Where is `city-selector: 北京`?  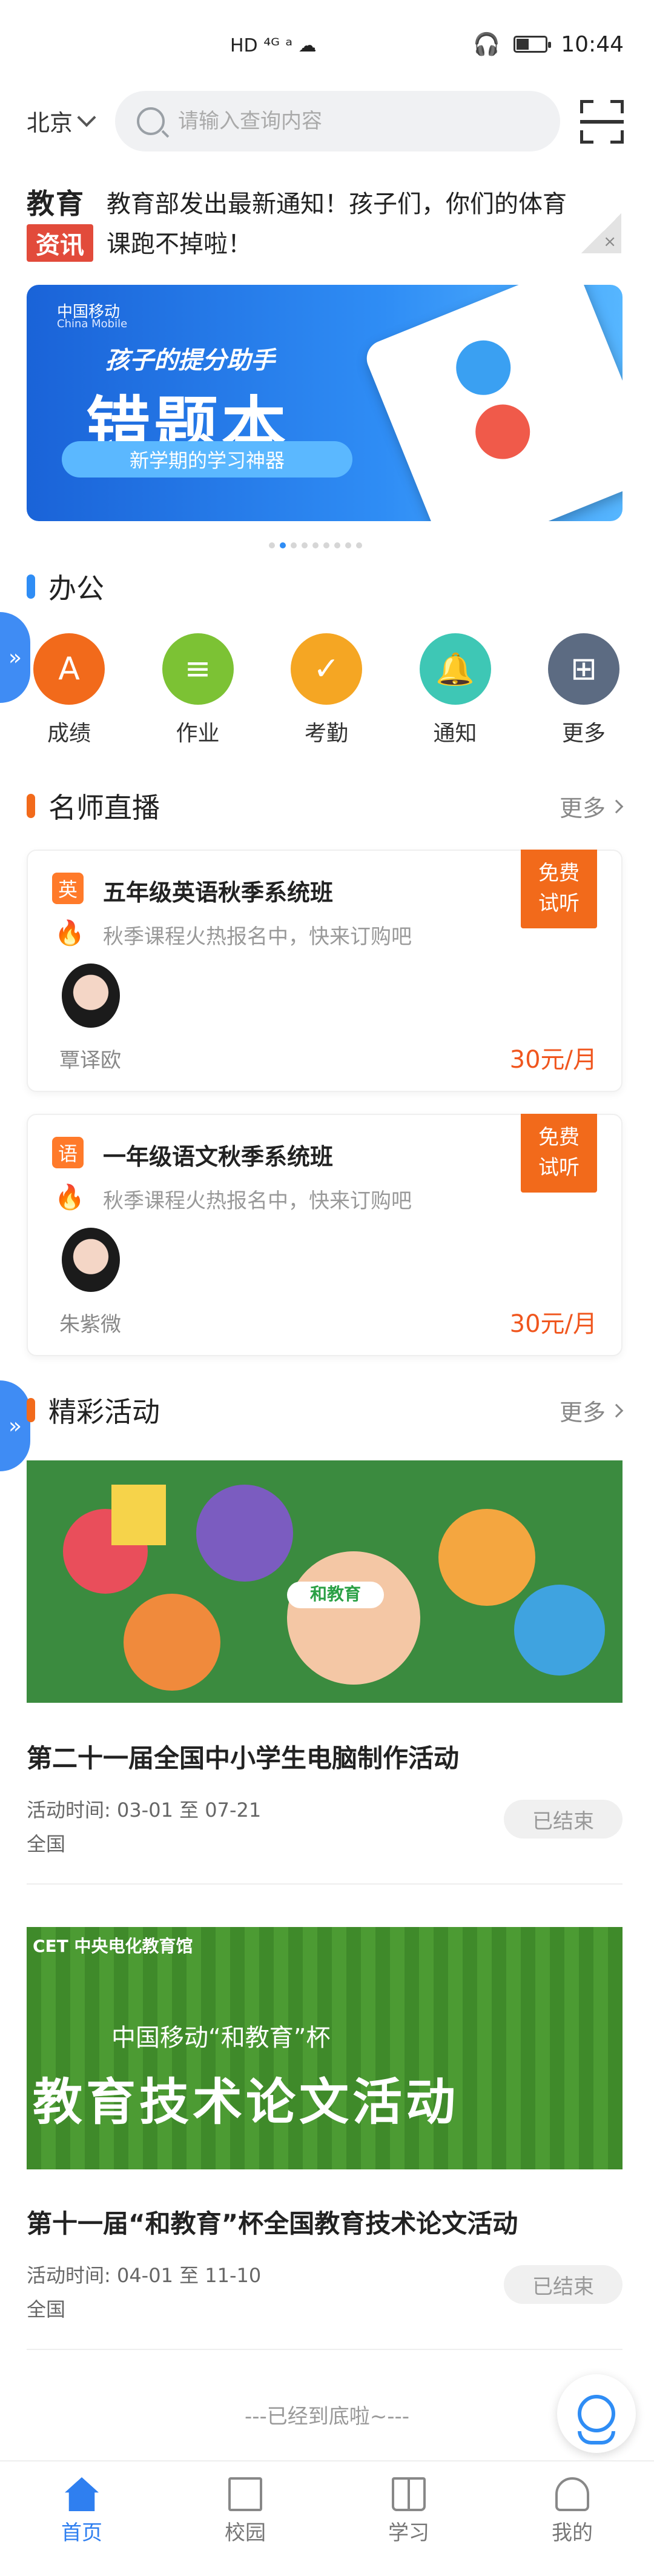
city-selector: 北京 is located at coordinates (61, 121).